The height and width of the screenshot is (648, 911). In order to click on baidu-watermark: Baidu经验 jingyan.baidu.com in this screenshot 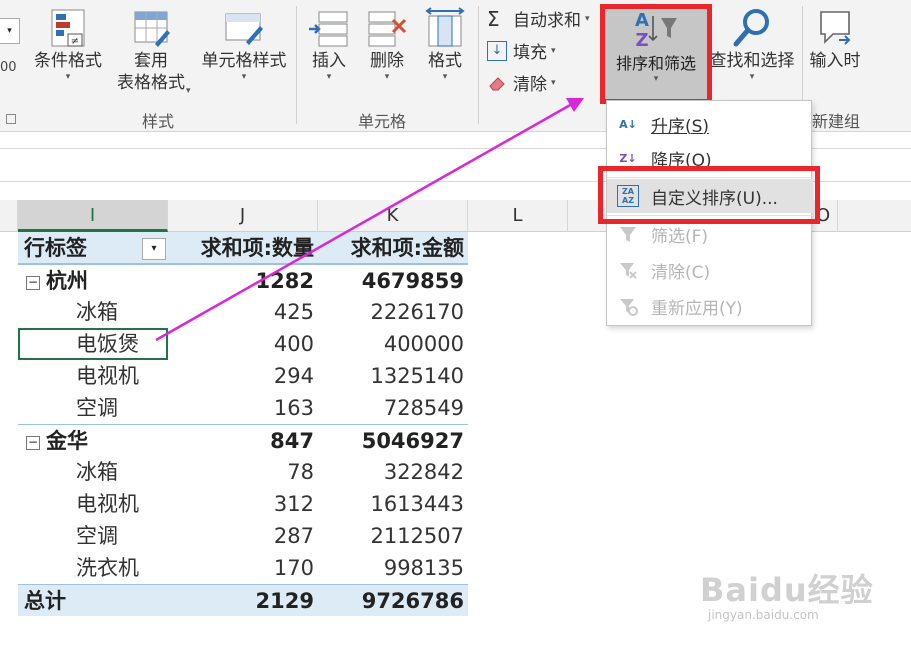, I will do `click(800, 607)`.